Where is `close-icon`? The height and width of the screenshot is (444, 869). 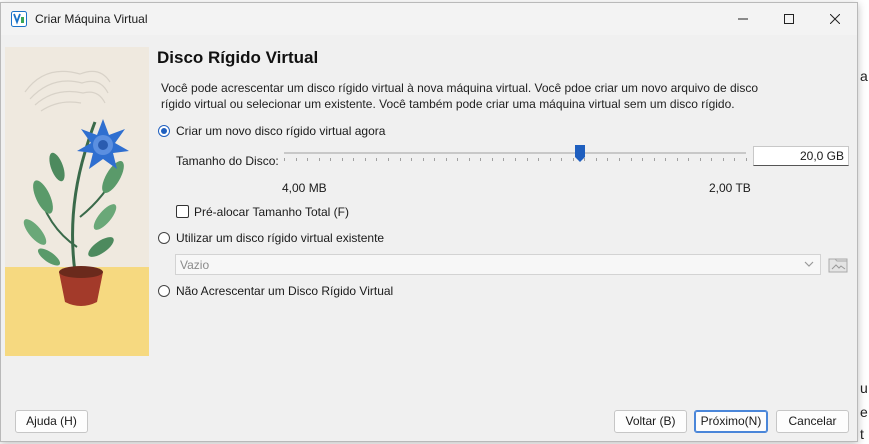 close-icon is located at coordinates (835, 19).